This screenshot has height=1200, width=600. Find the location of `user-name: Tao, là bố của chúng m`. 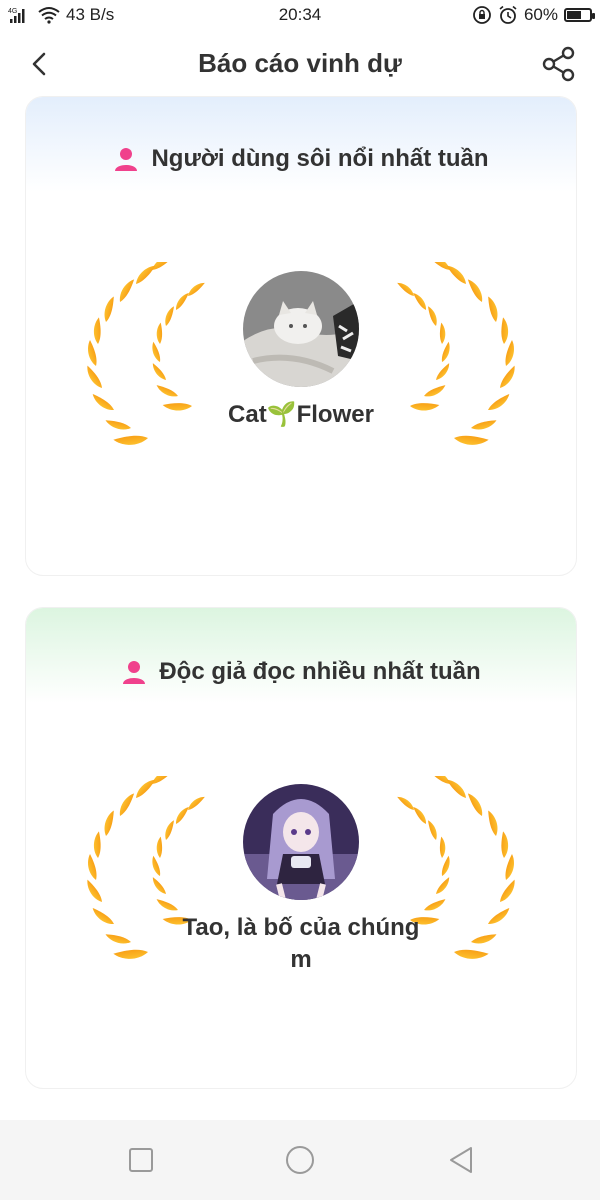

user-name: Tao, là bố của chúng m is located at coordinates (301, 943).